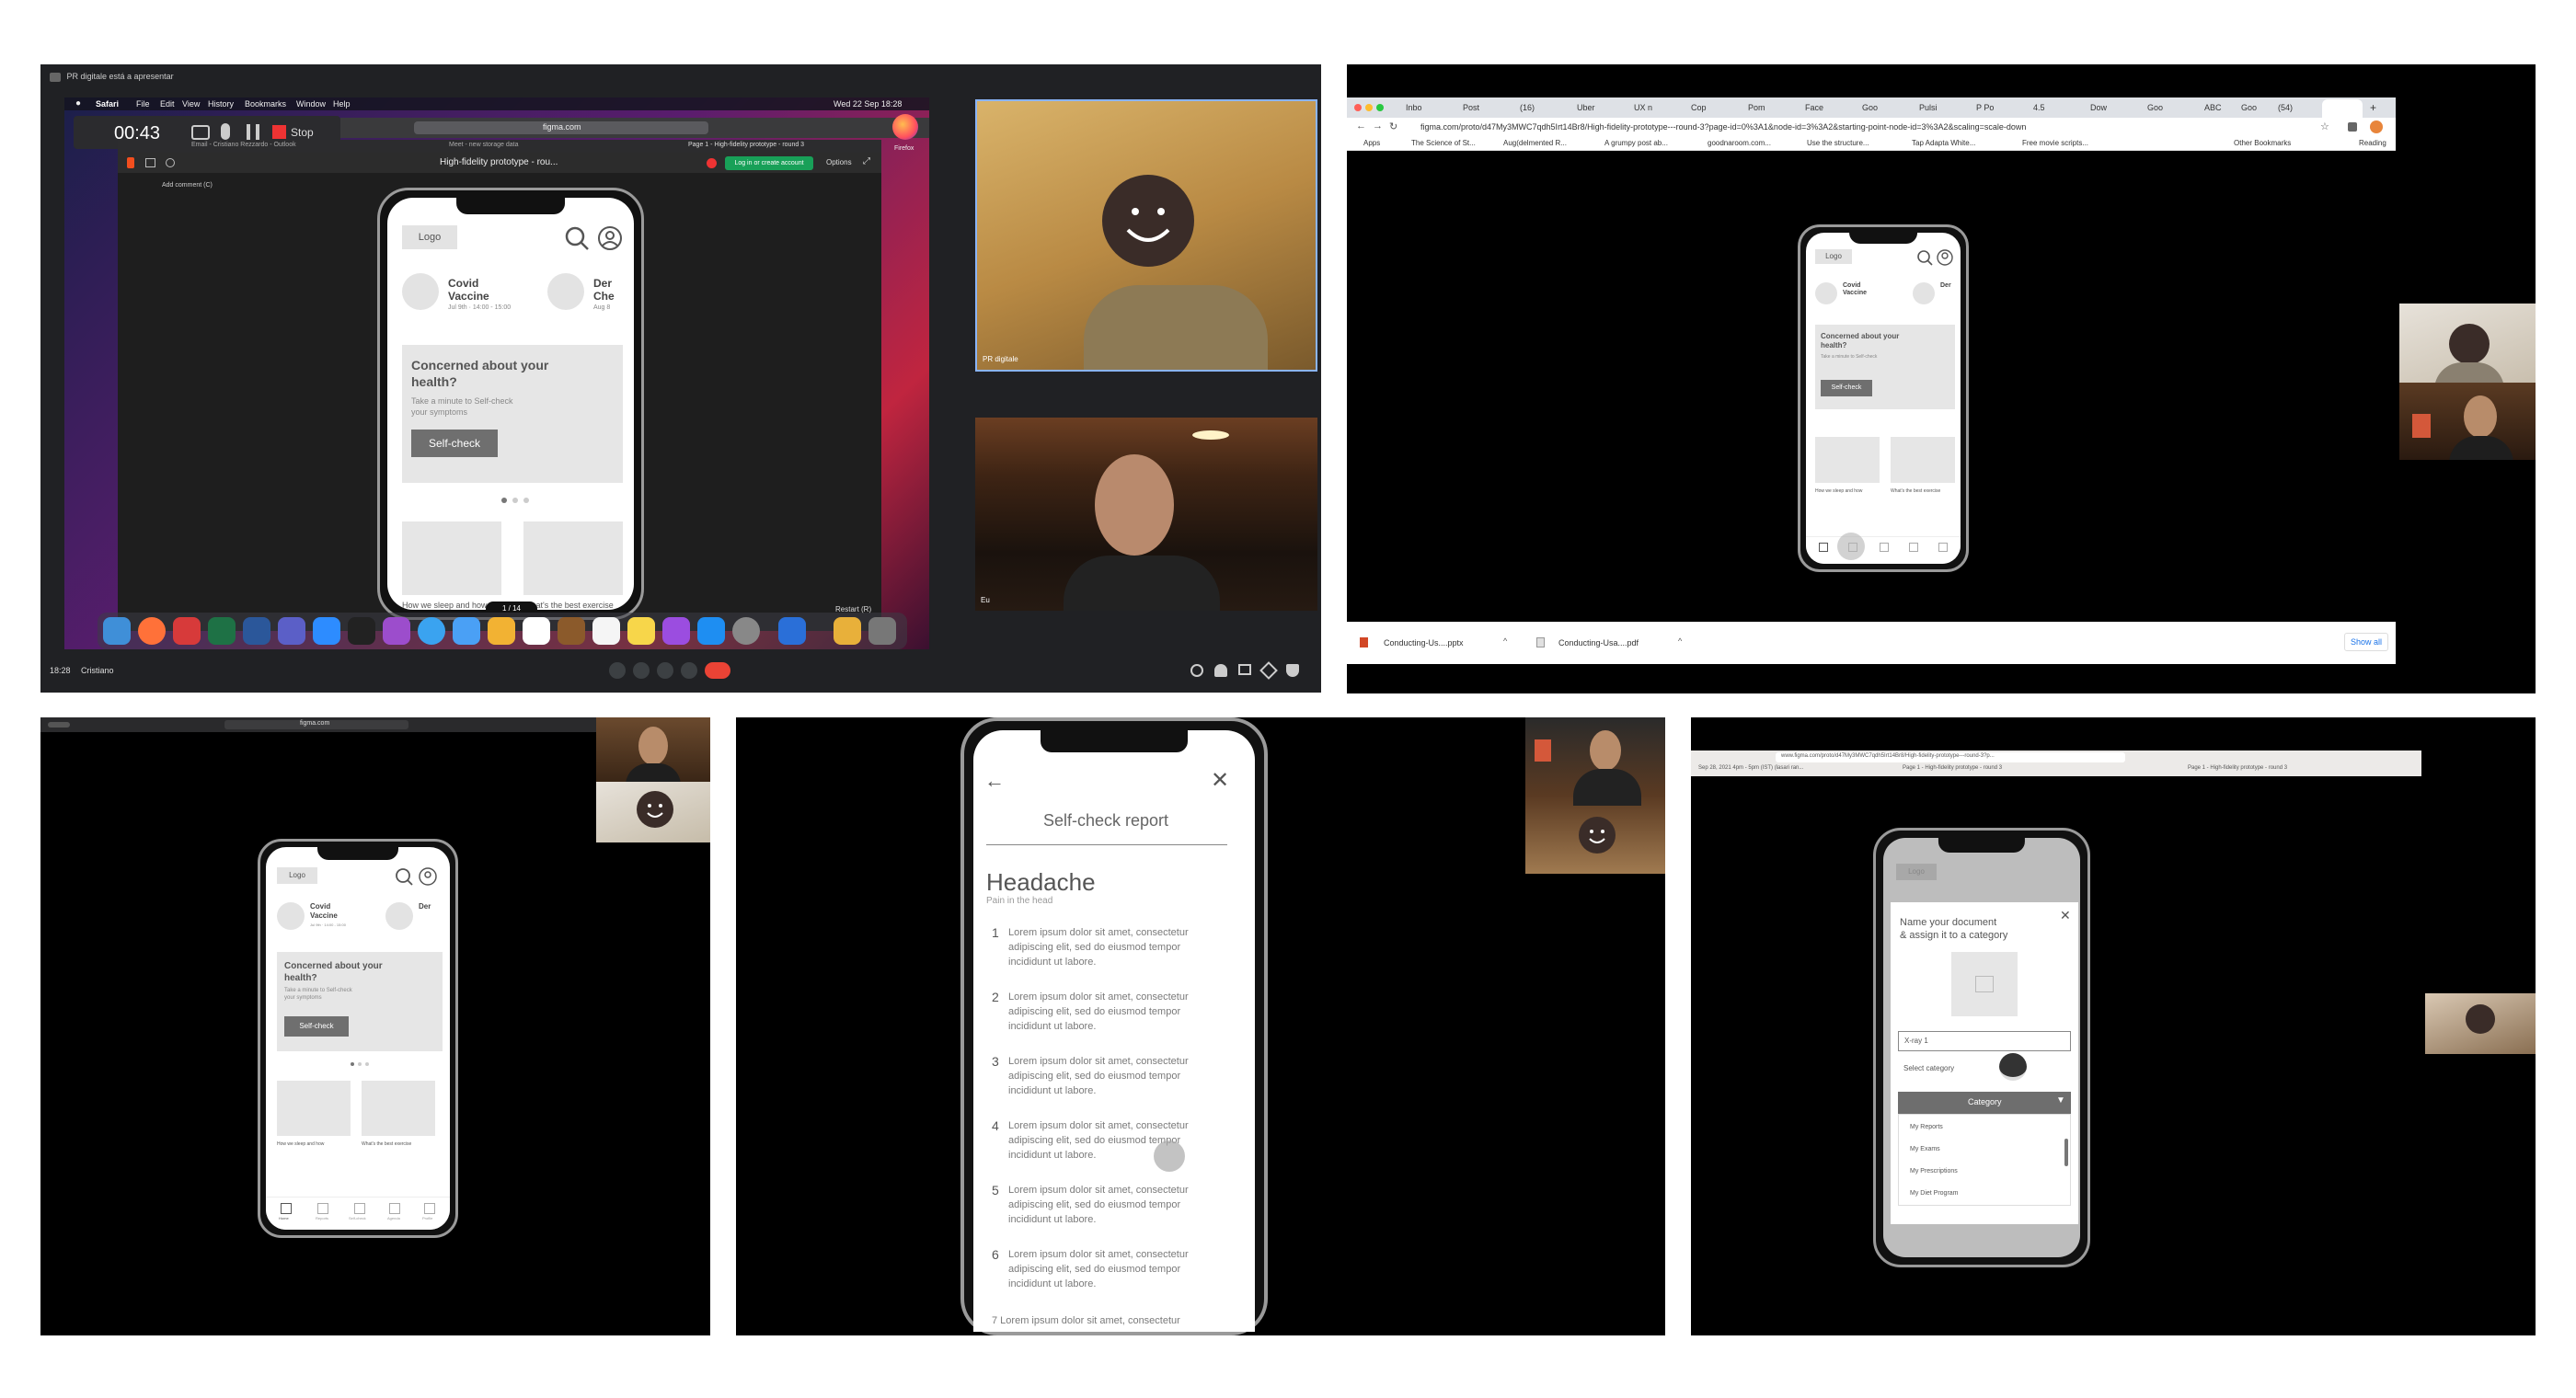 The height and width of the screenshot is (1398, 2576). I want to click on safari-address-bar: figma.com, so click(316, 724).